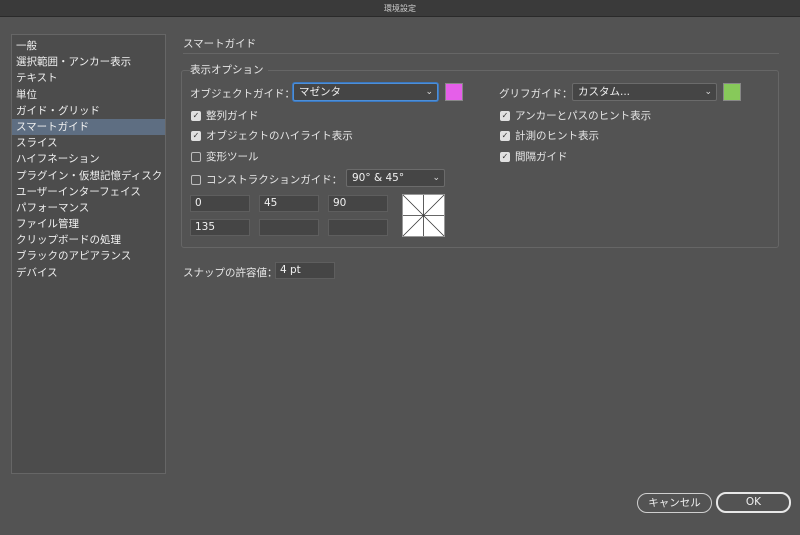 This screenshot has width=800, height=535. What do you see at coordinates (541, 157) in the screenshot?
I see `spacing-guides-label: 間隔ガイド` at bounding box center [541, 157].